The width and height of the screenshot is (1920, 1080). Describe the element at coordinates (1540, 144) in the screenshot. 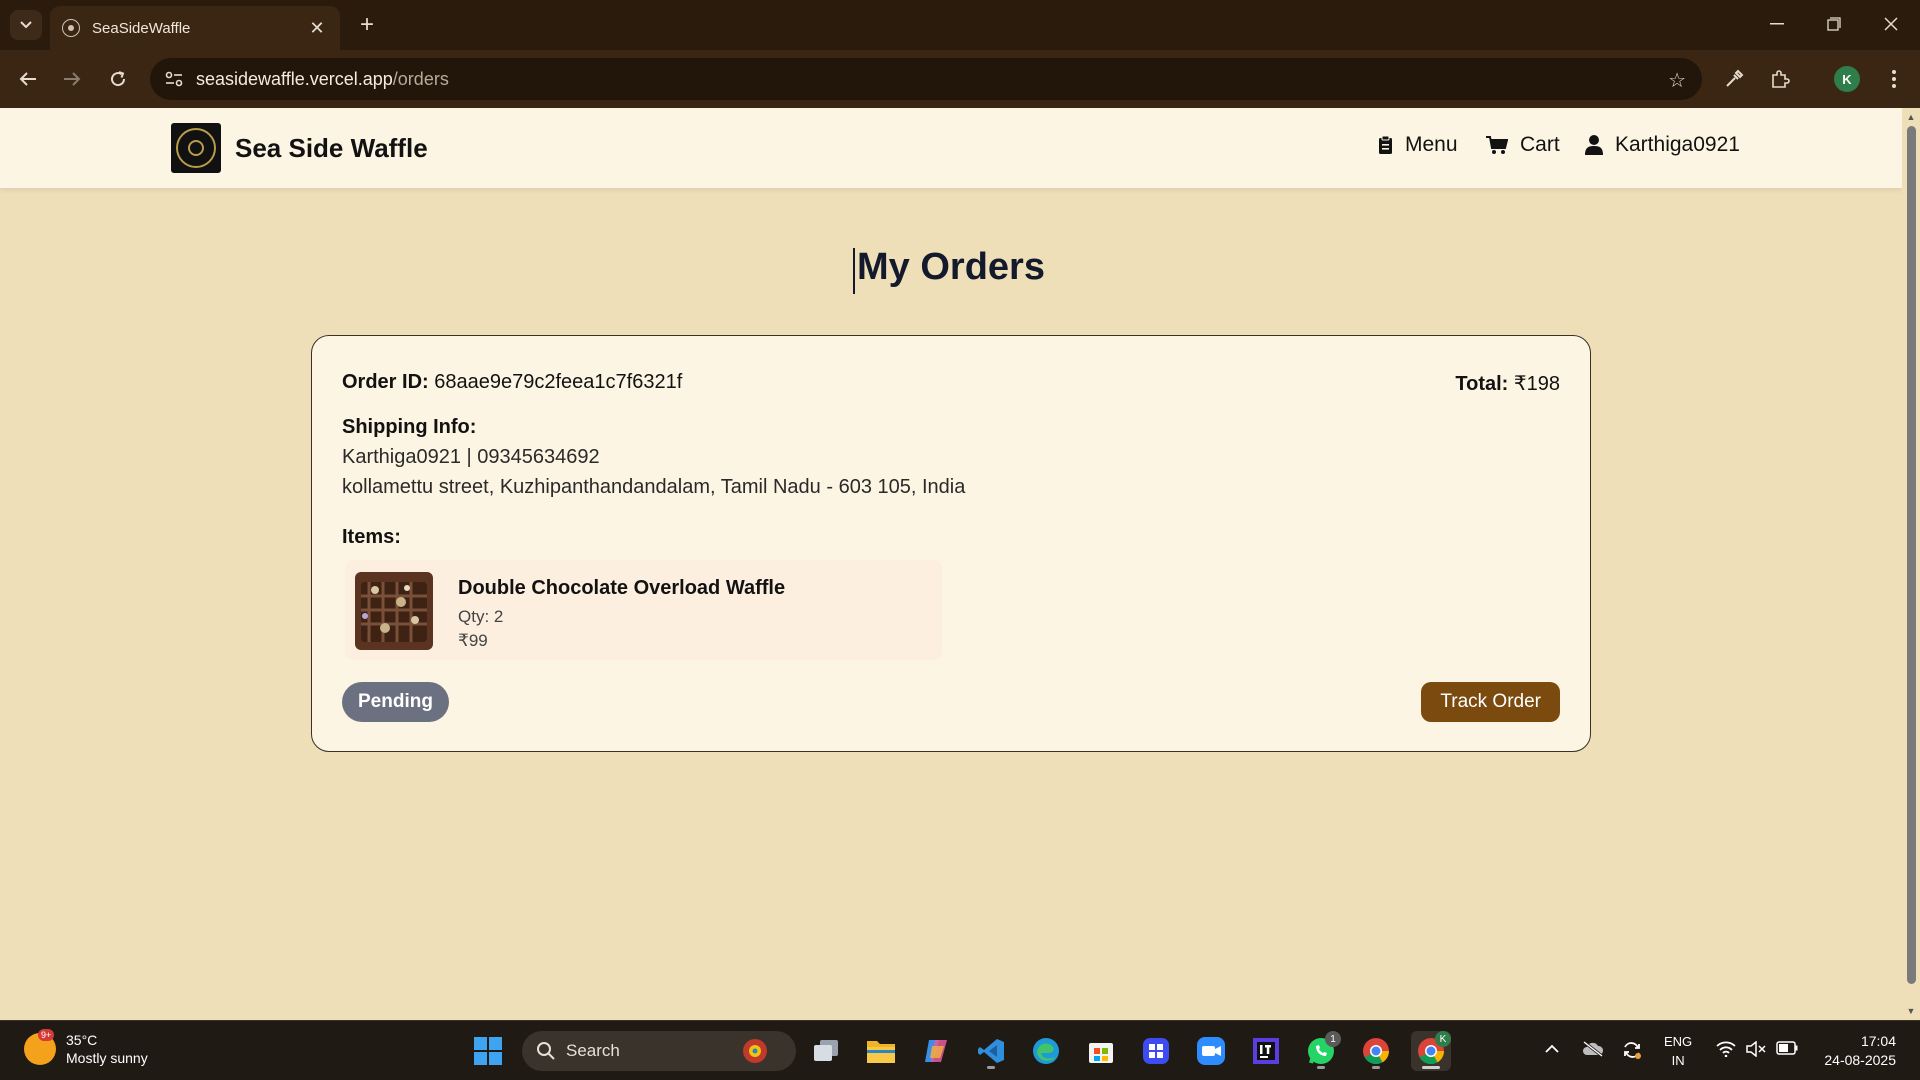

I see `nav-cart-label: Cart` at that location.